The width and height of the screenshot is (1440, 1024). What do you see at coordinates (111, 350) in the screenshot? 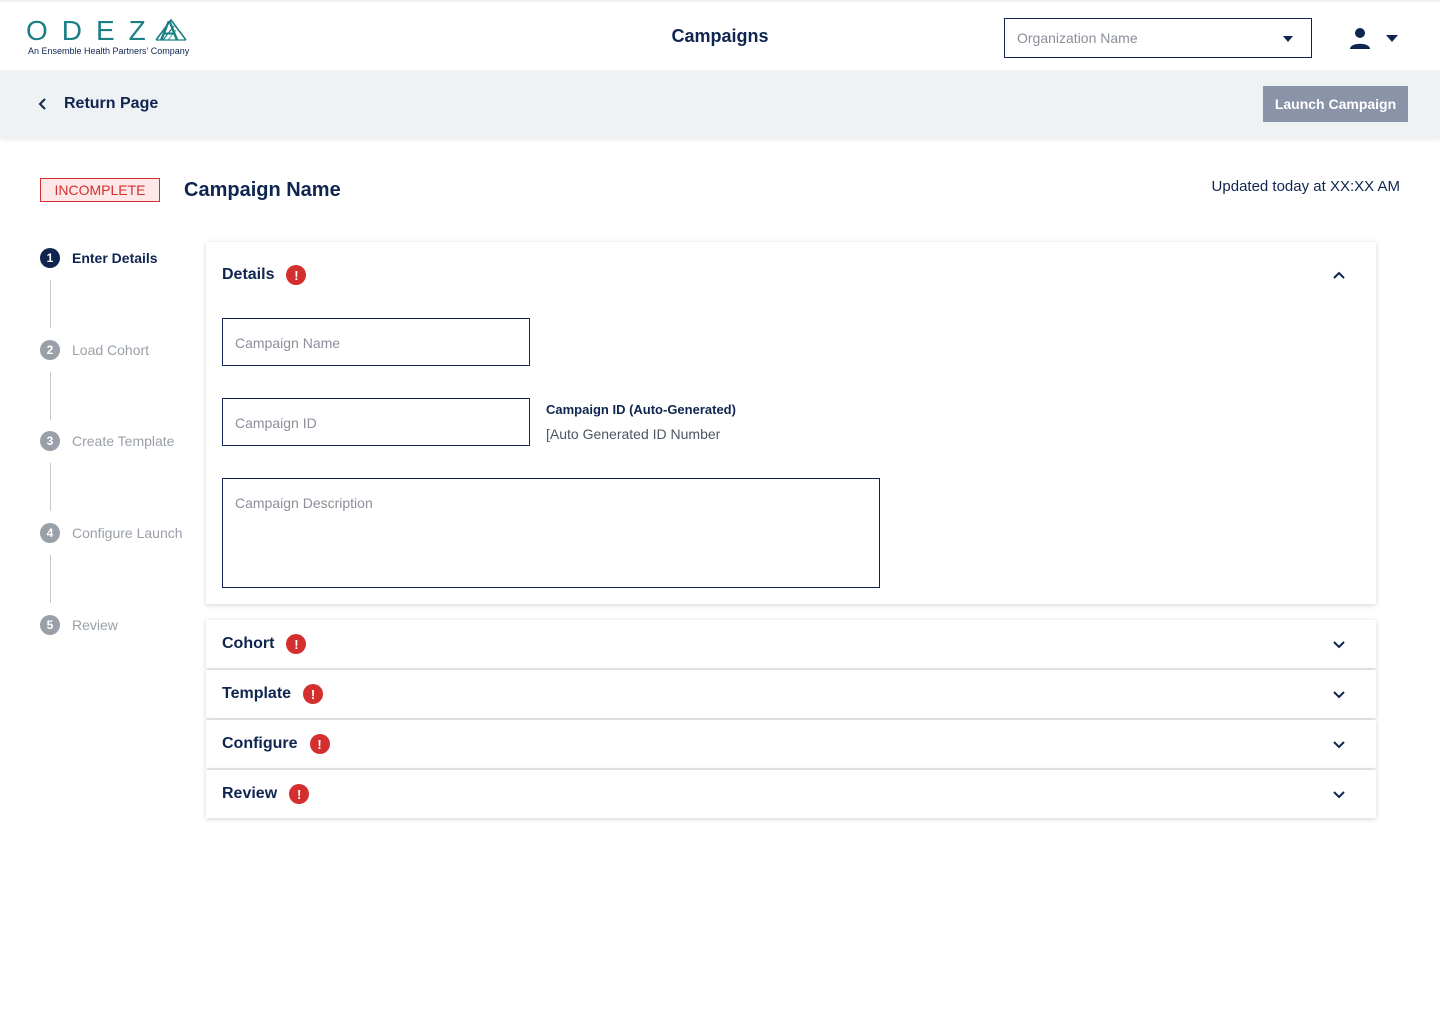
I see `step-label: Load Cohort` at bounding box center [111, 350].